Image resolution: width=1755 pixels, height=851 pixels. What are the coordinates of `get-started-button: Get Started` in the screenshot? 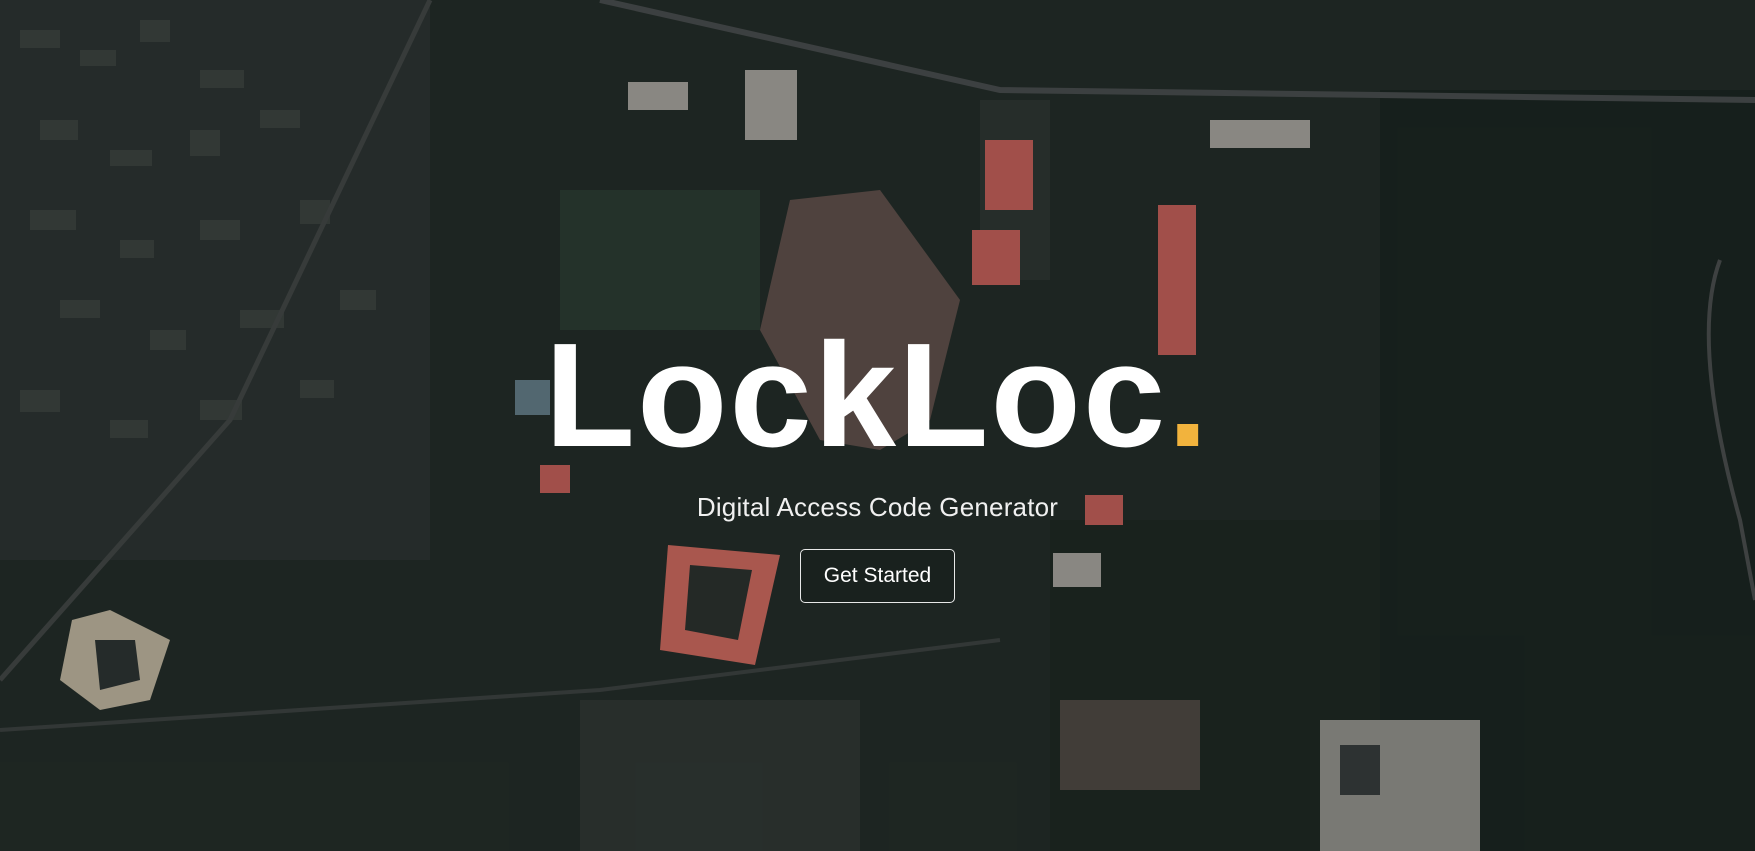 It's located at (877, 576).